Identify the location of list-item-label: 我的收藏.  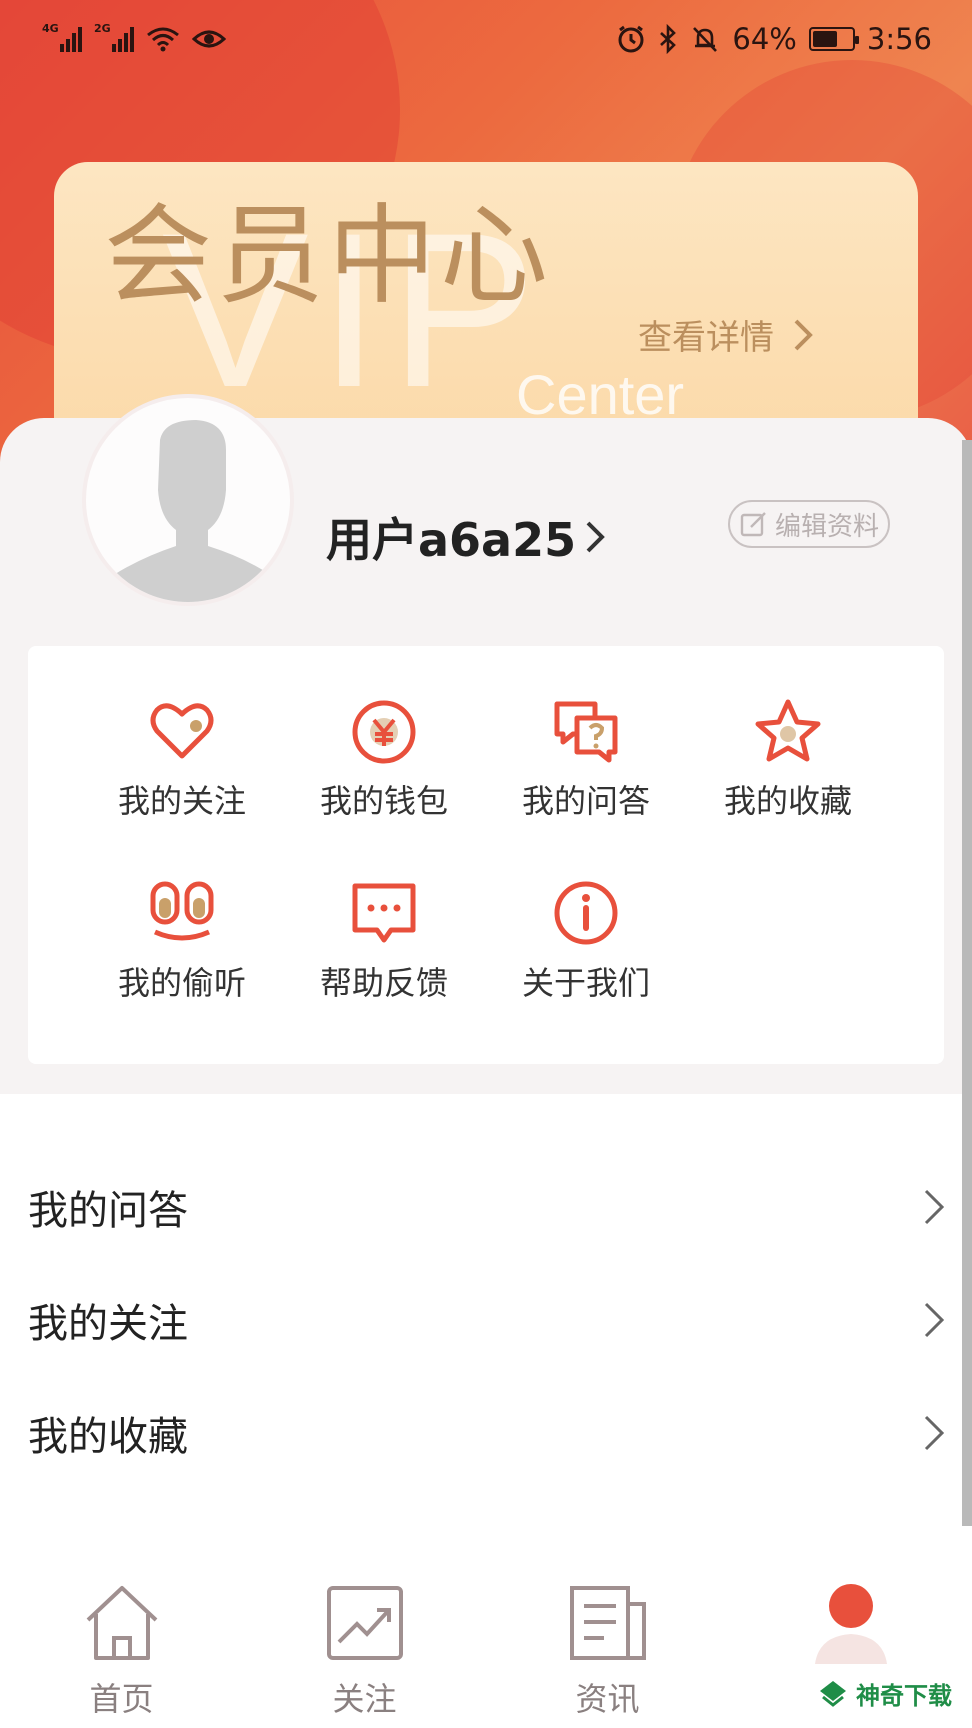
(108, 1436).